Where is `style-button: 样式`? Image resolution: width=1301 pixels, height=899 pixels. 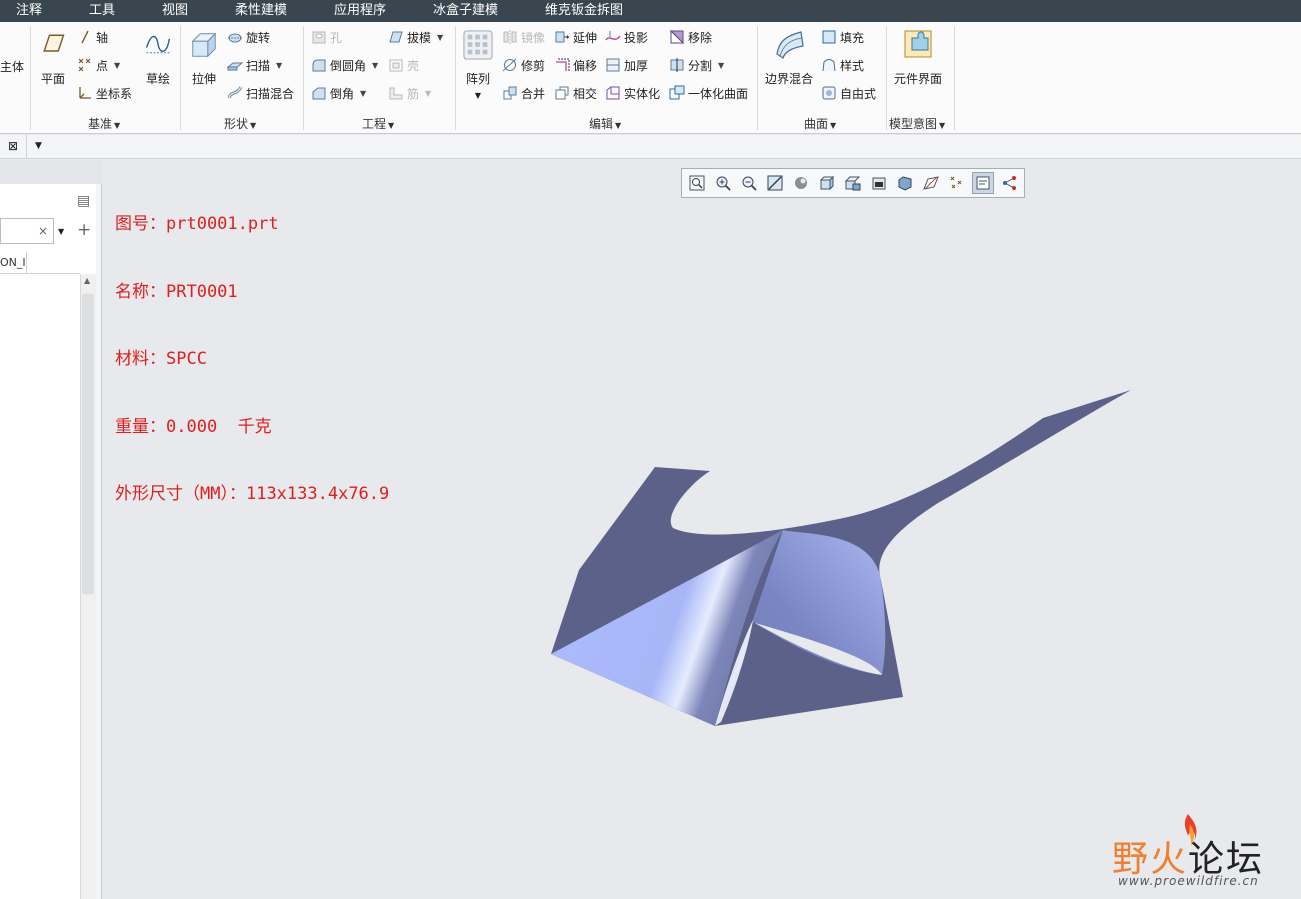
style-button: 样式 is located at coordinates (842, 65).